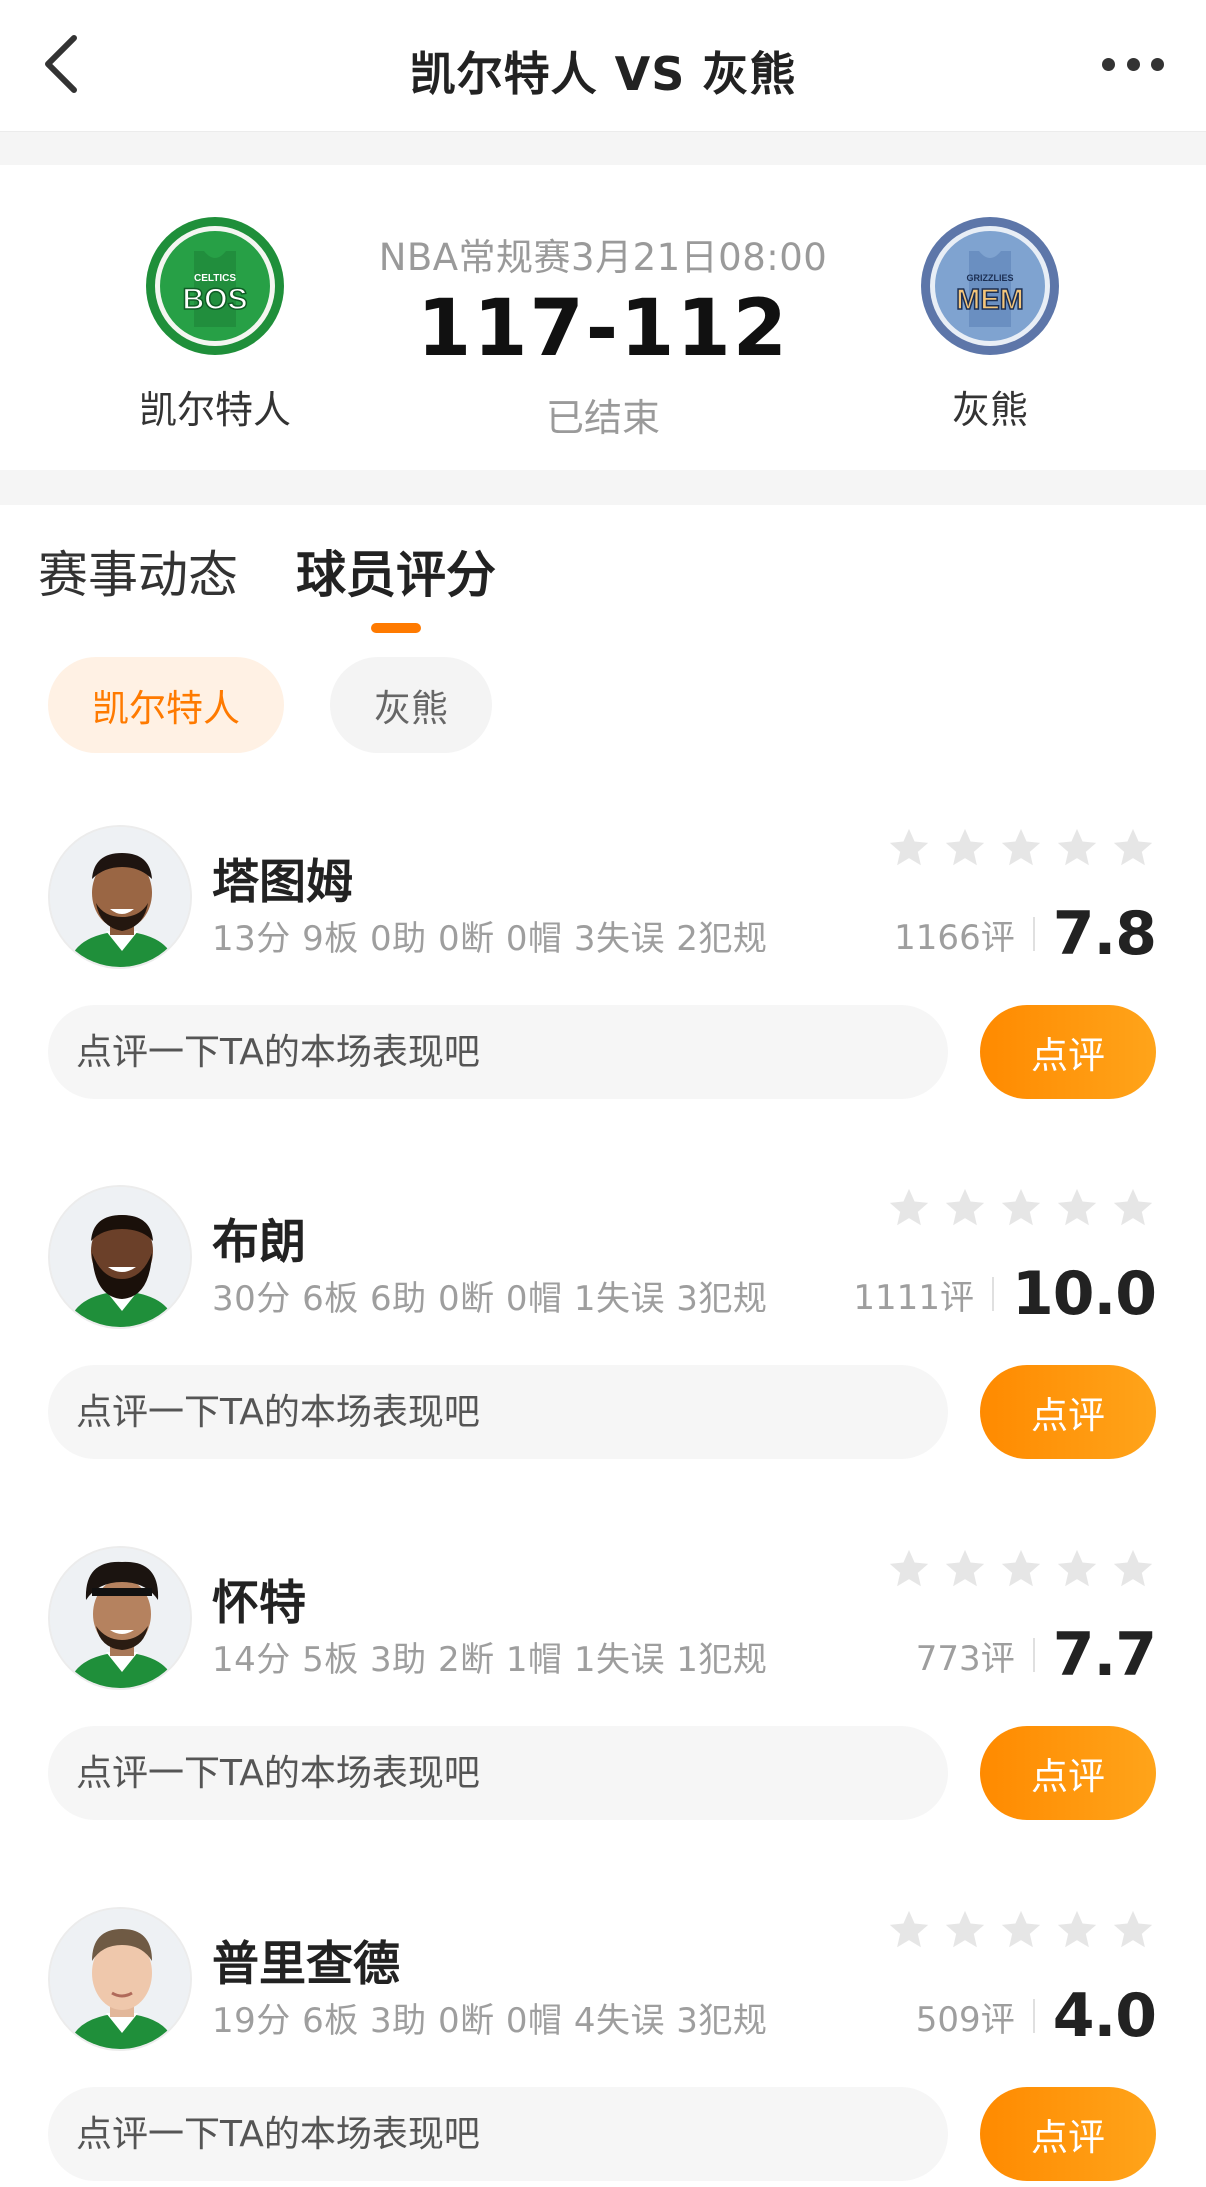  I want to click on match-status: 已结束, so click(602, 417).